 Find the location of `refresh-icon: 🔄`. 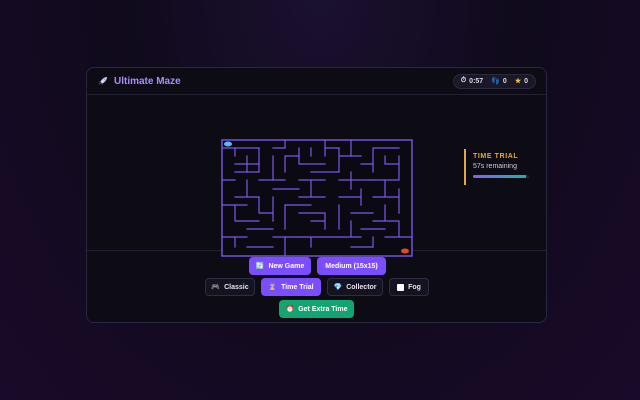

refresh-icon: 🔄 is located at coordinates (260, 266).